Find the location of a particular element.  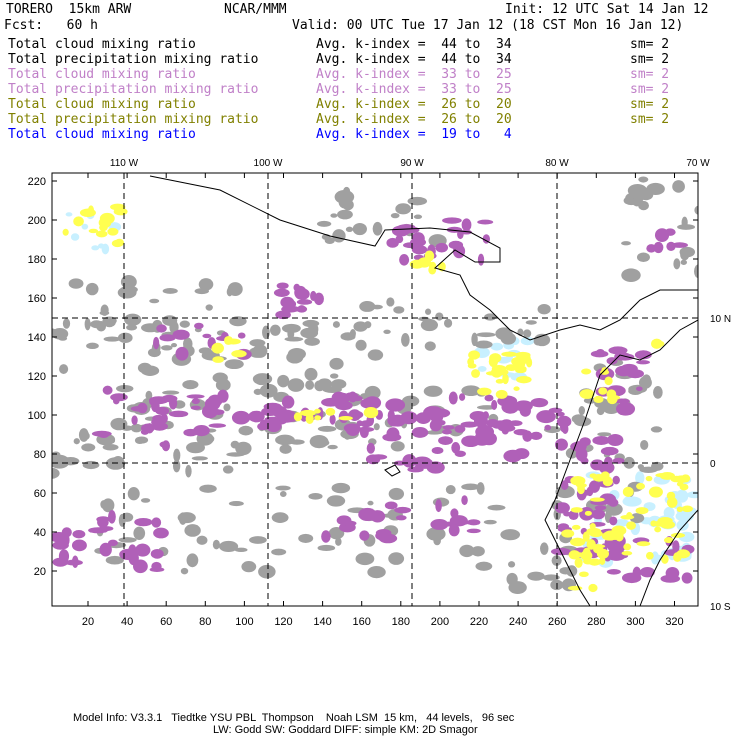

galapagos-islands is located at coordinates (392, 470).